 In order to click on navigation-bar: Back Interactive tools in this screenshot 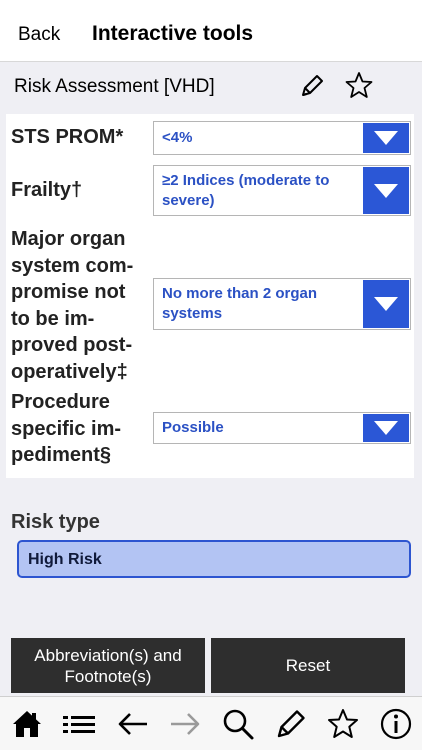, I will do `click(211, 31)`.